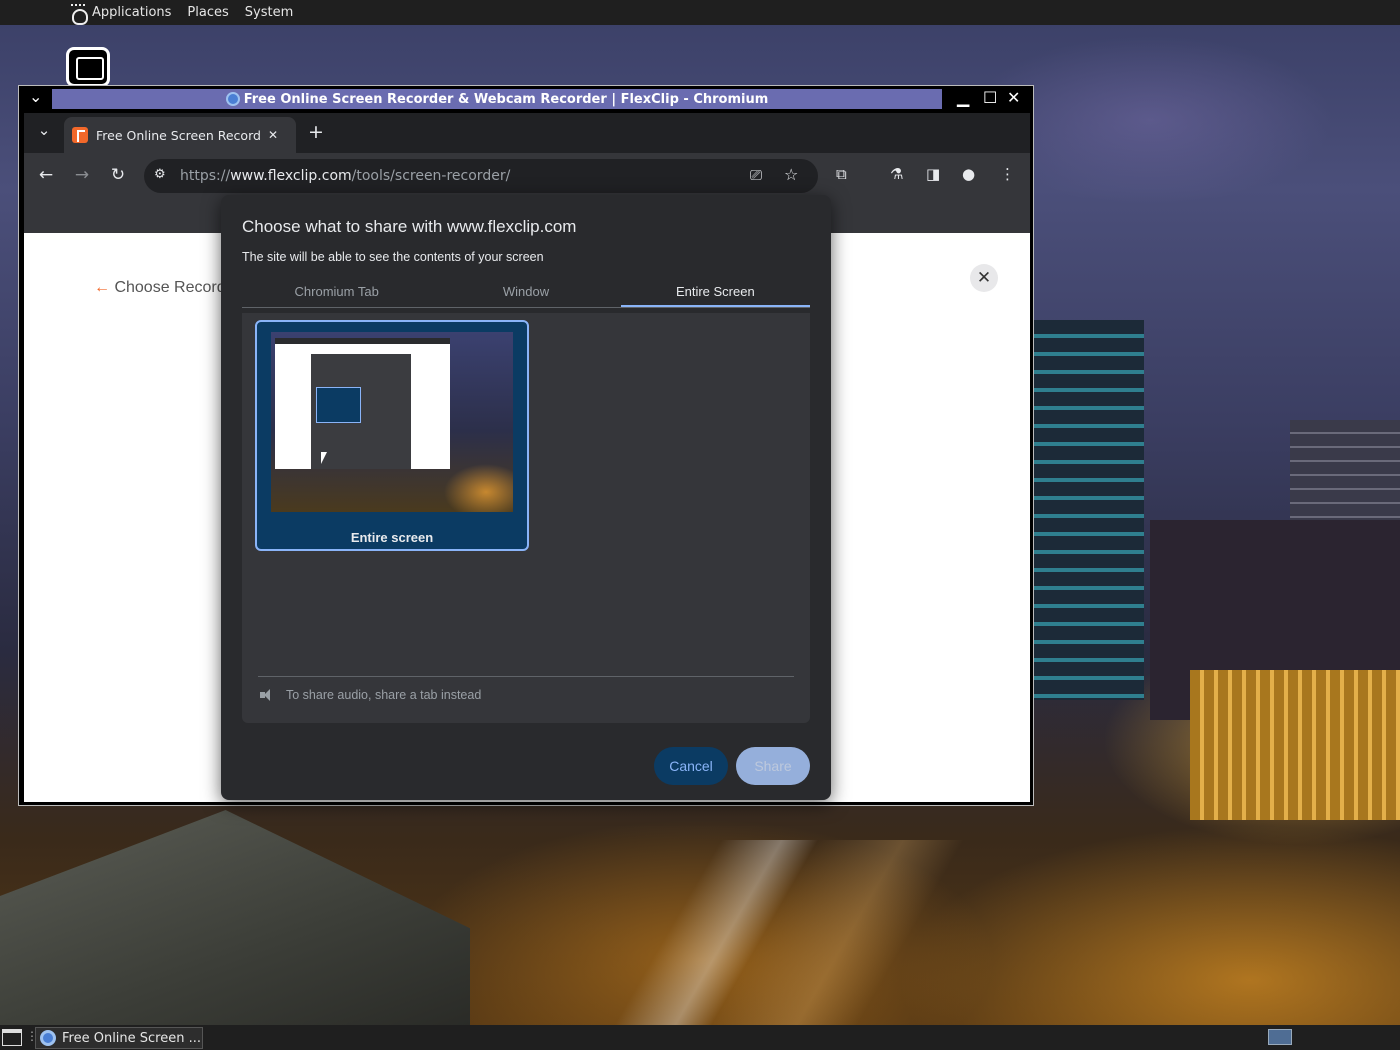 The height and width of the screenshot is (1050, 1400). What do you see at coordinates (78, 14) in the screenshot?
I see `gnome-foot-icon` at bounding box center [78, 14].